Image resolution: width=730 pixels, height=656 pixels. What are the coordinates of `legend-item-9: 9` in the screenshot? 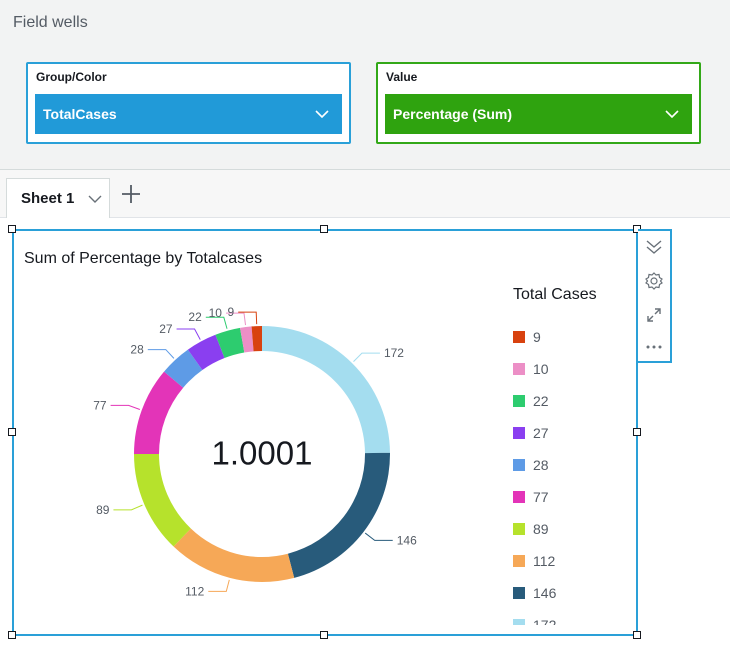 It's located at (568, 337).